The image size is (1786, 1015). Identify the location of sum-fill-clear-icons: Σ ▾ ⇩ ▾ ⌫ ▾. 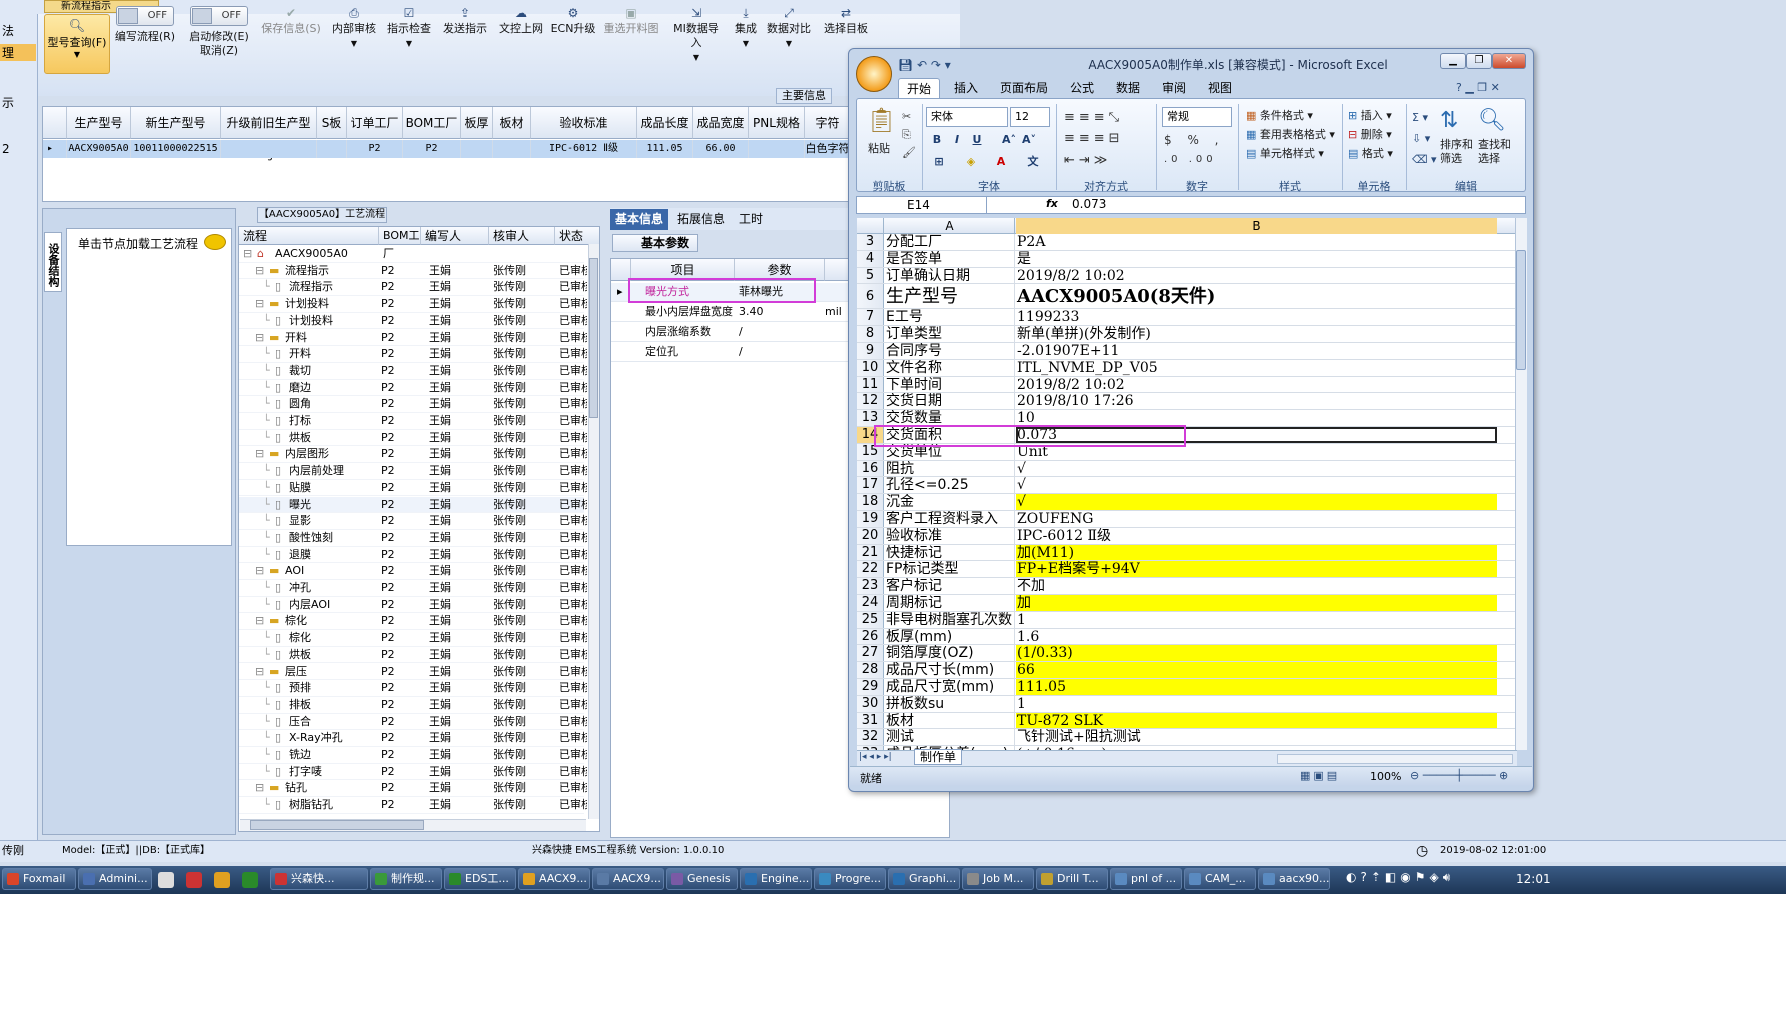
(1424, 138).